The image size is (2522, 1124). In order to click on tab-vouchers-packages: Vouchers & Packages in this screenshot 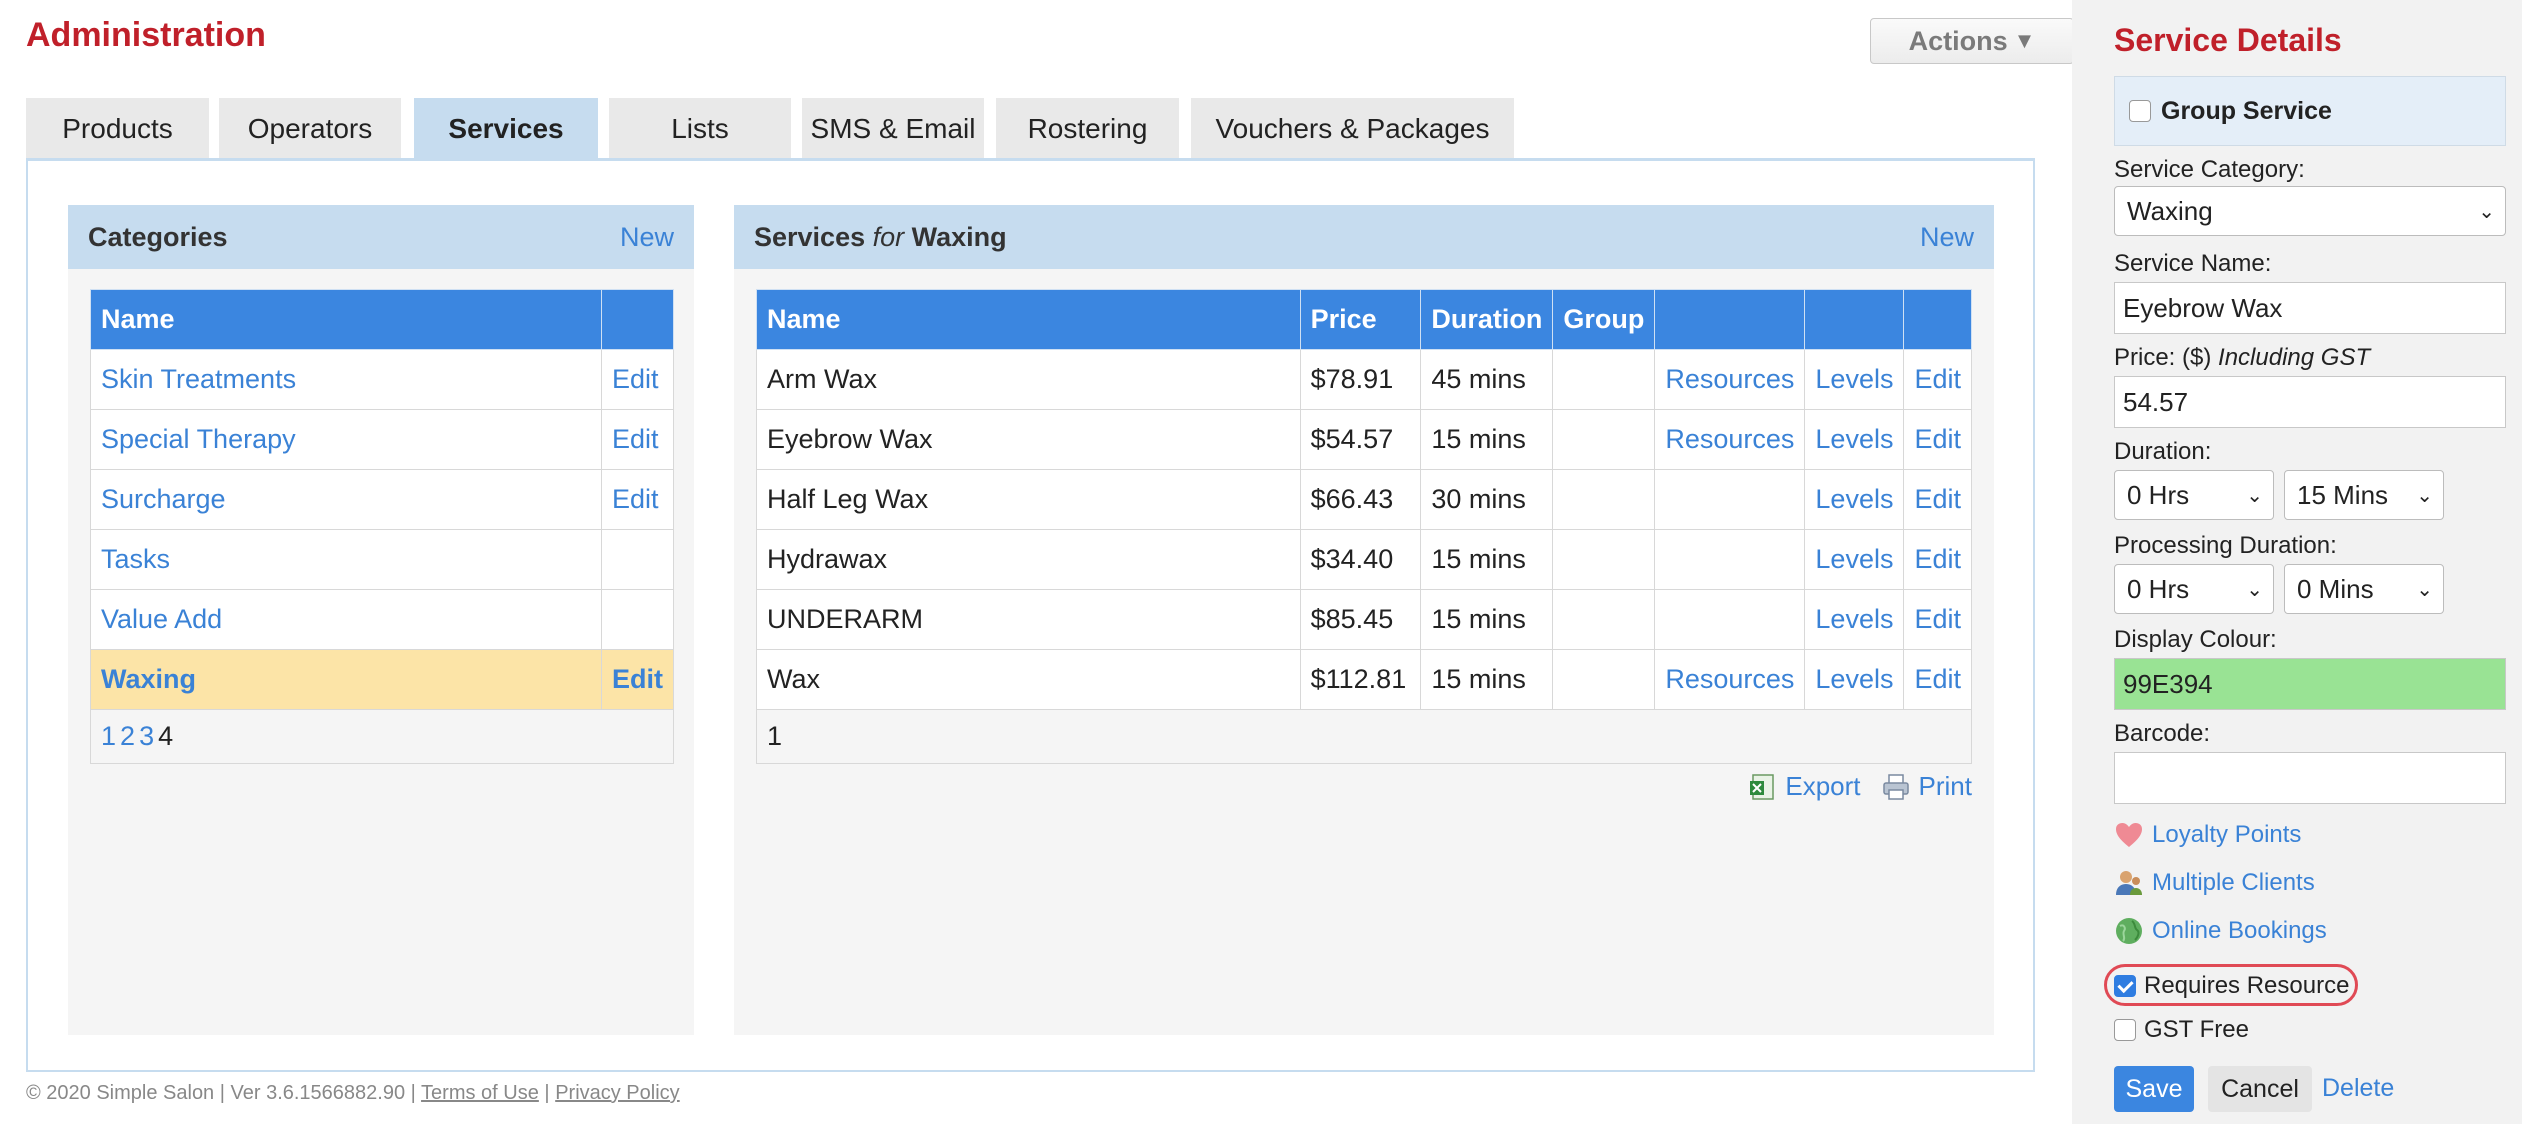, I will do `click(1352, 129)`.